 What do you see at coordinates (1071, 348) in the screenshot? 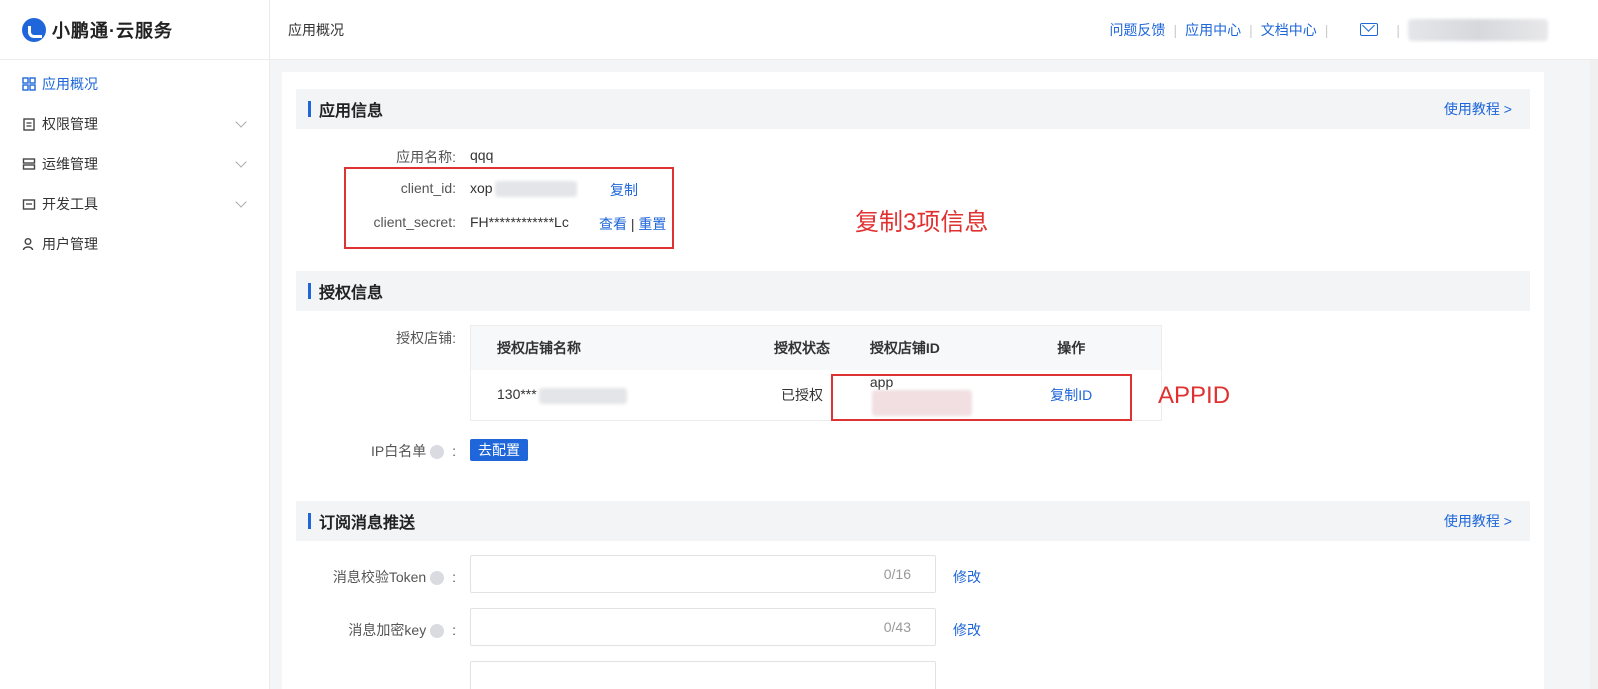
I see `column-header: 操作` at bounding box center [1071, 348].